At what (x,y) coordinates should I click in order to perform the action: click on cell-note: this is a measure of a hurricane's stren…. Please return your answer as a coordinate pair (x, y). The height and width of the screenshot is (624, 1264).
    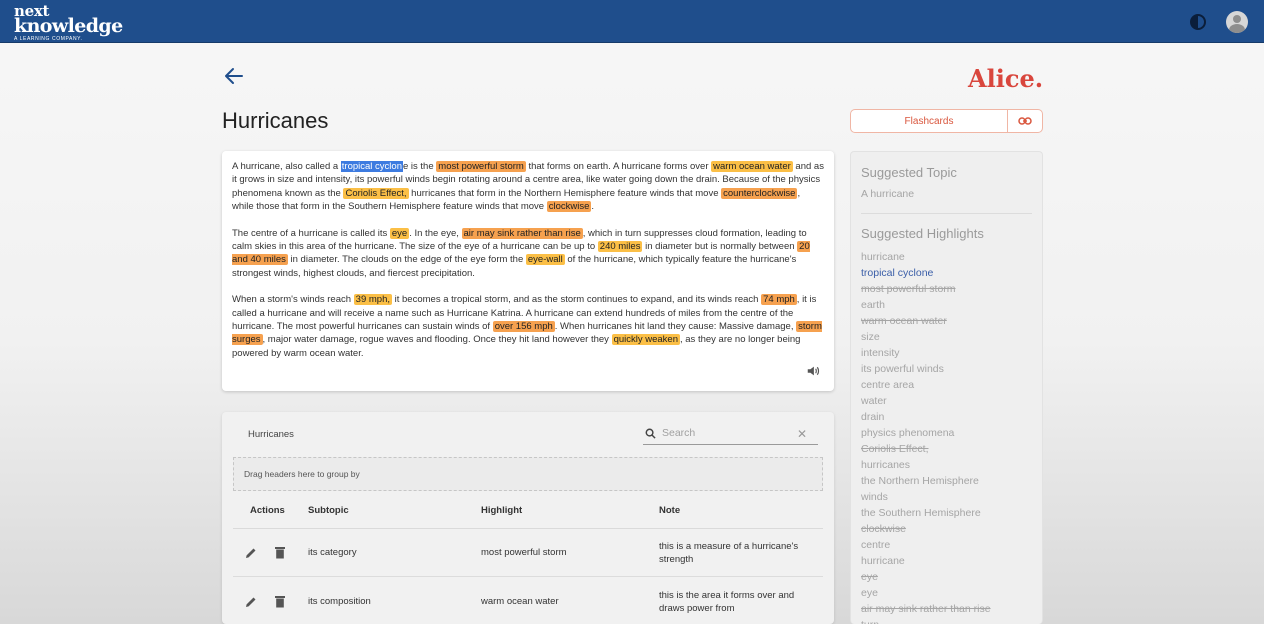
    Looking at the image, I should click on (729, 553).